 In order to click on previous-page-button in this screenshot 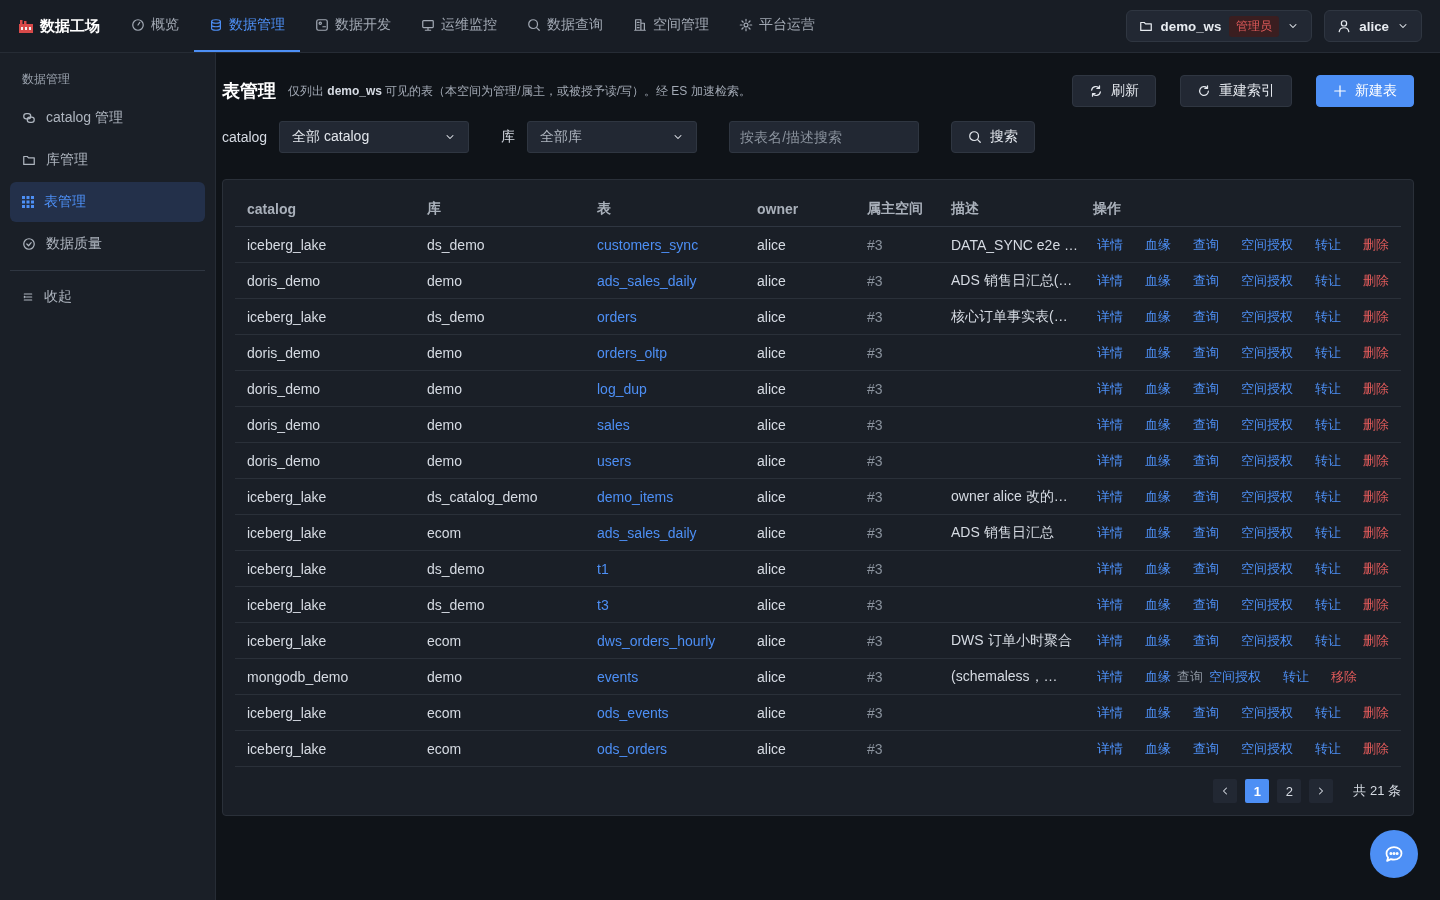, I will do `click(1225, 791)`.